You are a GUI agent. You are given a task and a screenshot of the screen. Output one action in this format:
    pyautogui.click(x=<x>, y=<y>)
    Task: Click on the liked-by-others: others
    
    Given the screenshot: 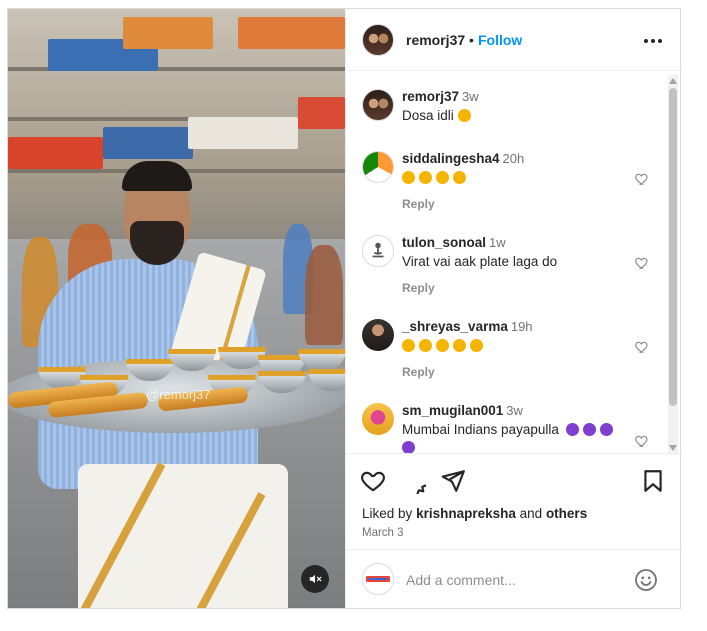 What is the action you would take?
    pyautogui.click(x=566, y=513)
    